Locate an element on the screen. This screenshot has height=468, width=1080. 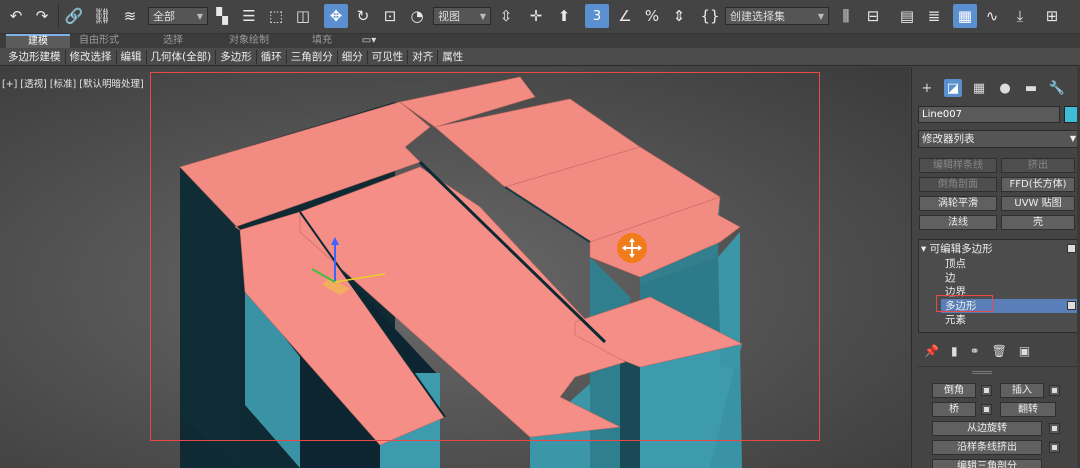
select-and-move-icon: ✥ is located at coordinates (336, 16).